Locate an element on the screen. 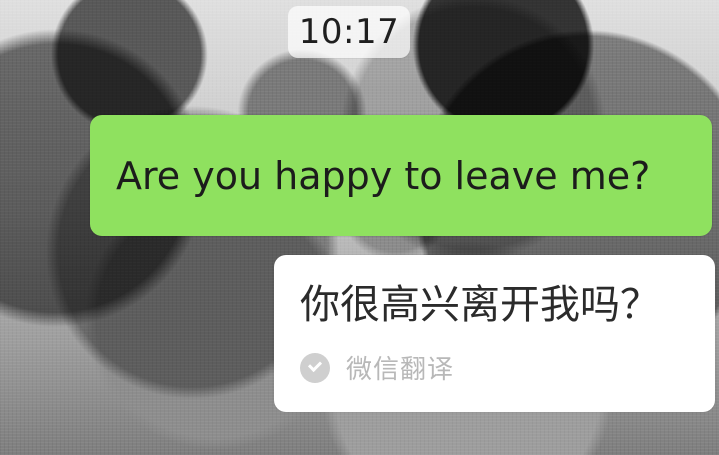  timestamp-text: 10:17 is located at coordinates (349, 32).